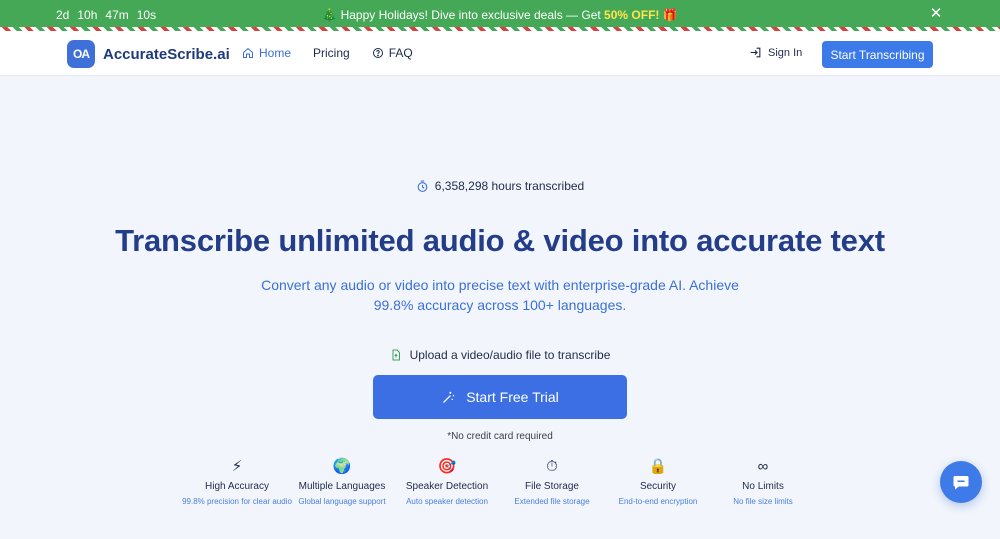  What do you see at coordinates (936, 14) in the screenshot?
I see `close-icon: ✕` at bounding box center [936, 14].